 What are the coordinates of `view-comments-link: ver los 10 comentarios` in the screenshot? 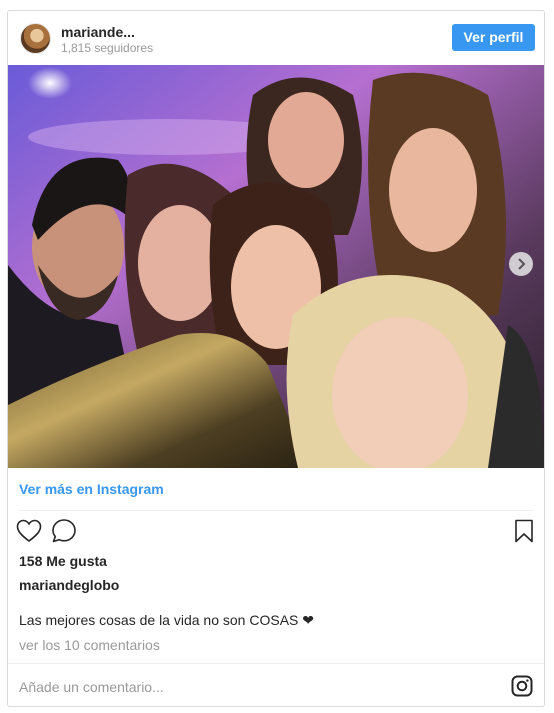 It's located at (89, 645).